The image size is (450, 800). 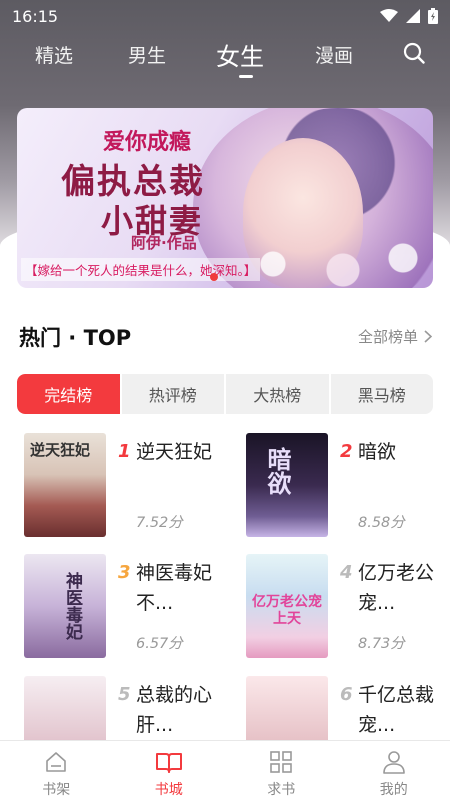 I want to click on book-rank: 3, so click(x=124, y=572).